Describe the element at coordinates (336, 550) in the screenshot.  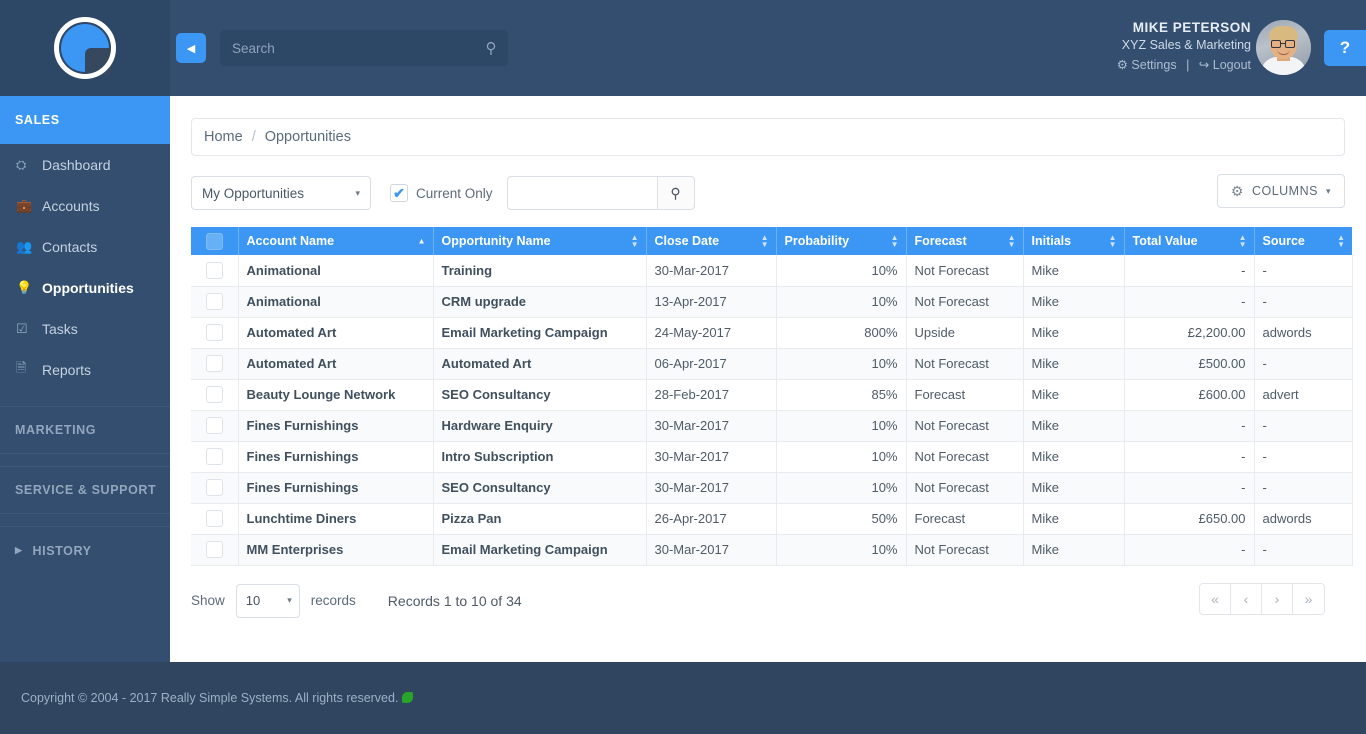
I see `cell-account-name: MM Enterprises` at that location.